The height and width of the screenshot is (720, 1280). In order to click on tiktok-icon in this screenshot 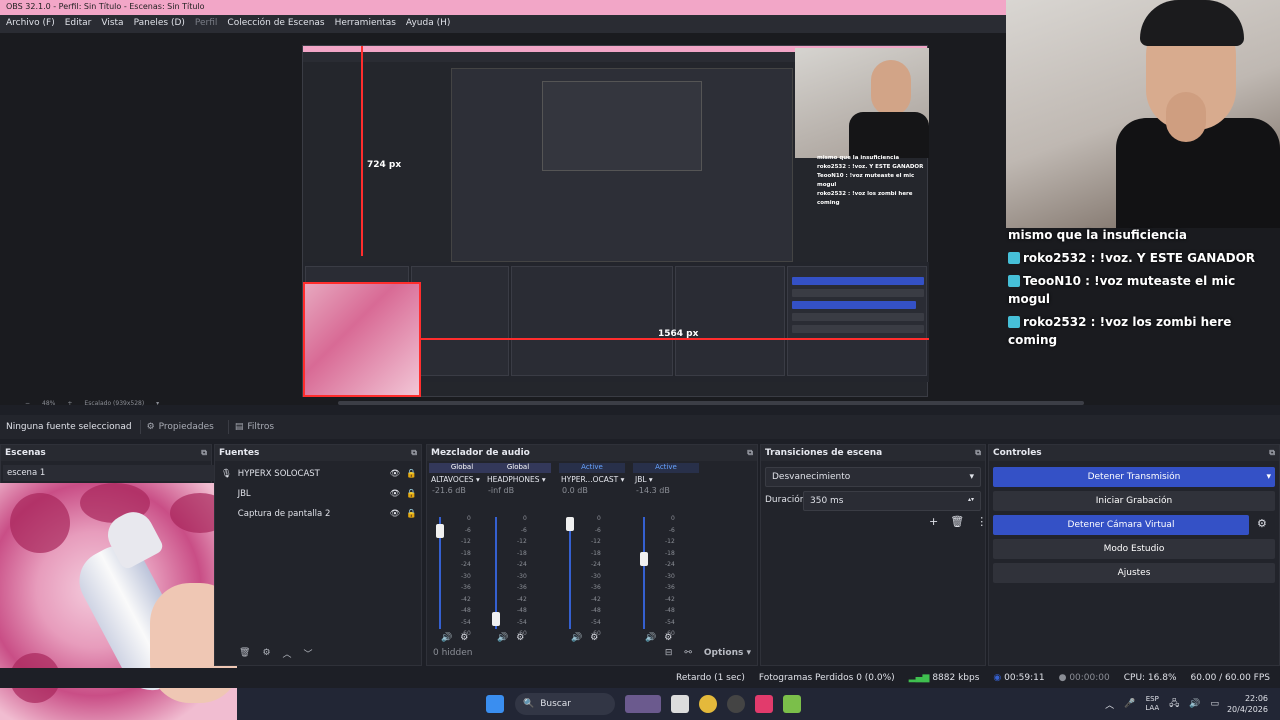, I will do `click(764, 704)`.